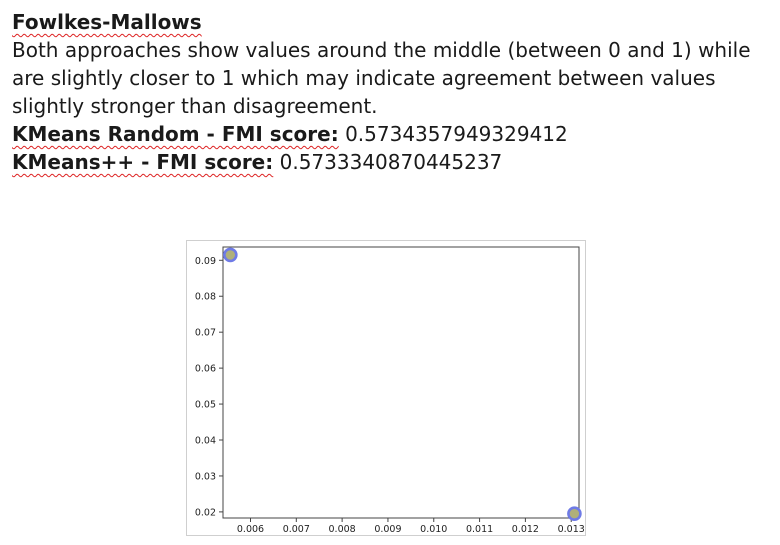  Describe the element at coordinates (205, 261) in the screenshot. I see `y-tick-label: 0.09` at that location.